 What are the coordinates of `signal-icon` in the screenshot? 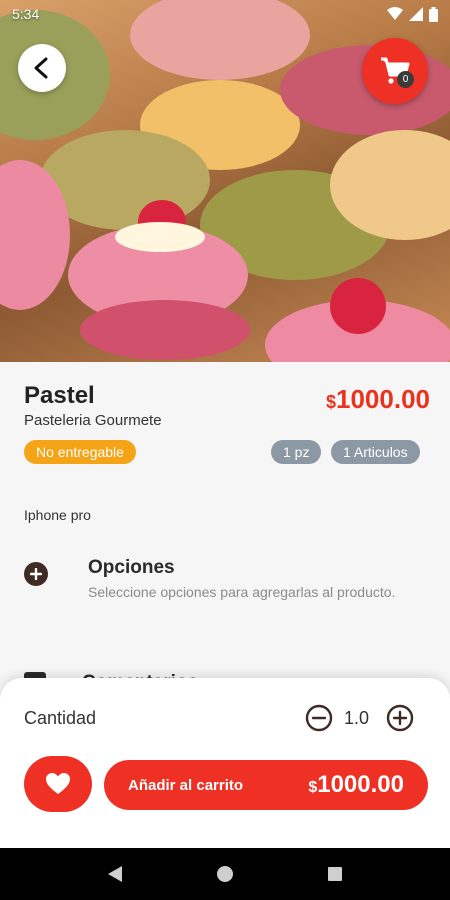 It's located at (416, 14).